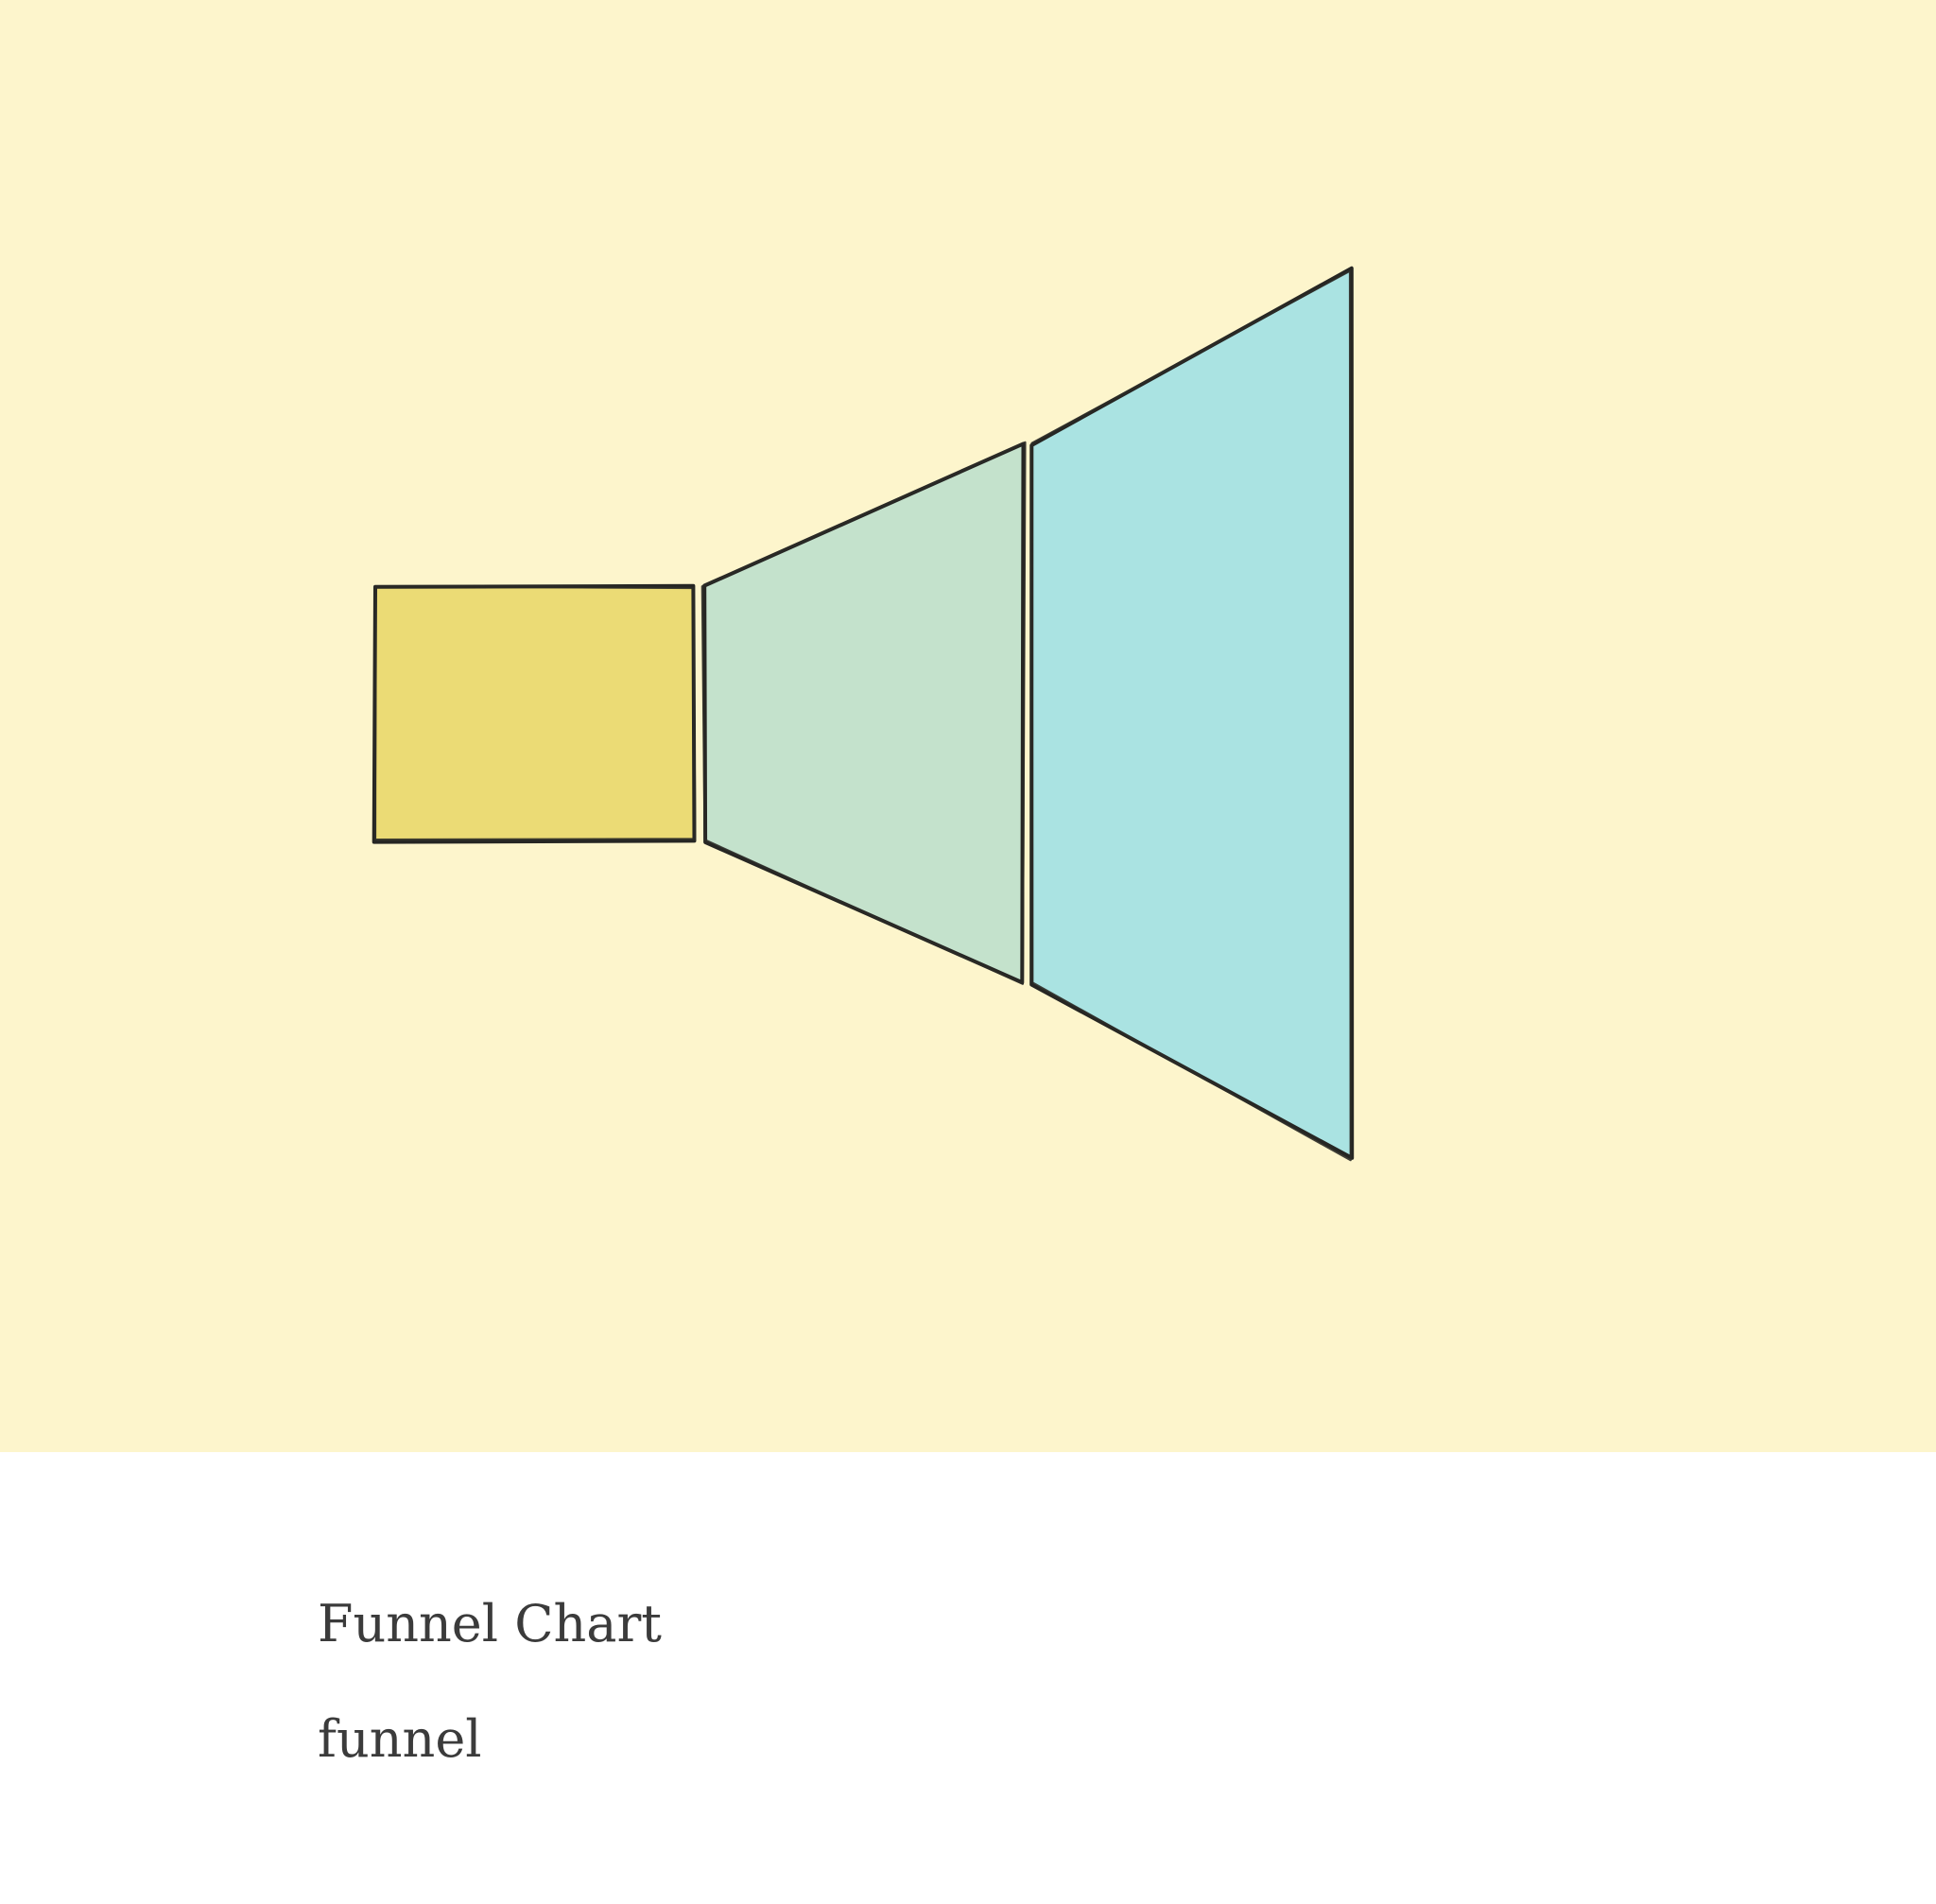 This screenshot has width=1936, height=1904. What do you see at coordinates (490, 1623) in the screenshot?
I see `chart-caption-title: Funnel Chart` at bounding box center [490, 1623].